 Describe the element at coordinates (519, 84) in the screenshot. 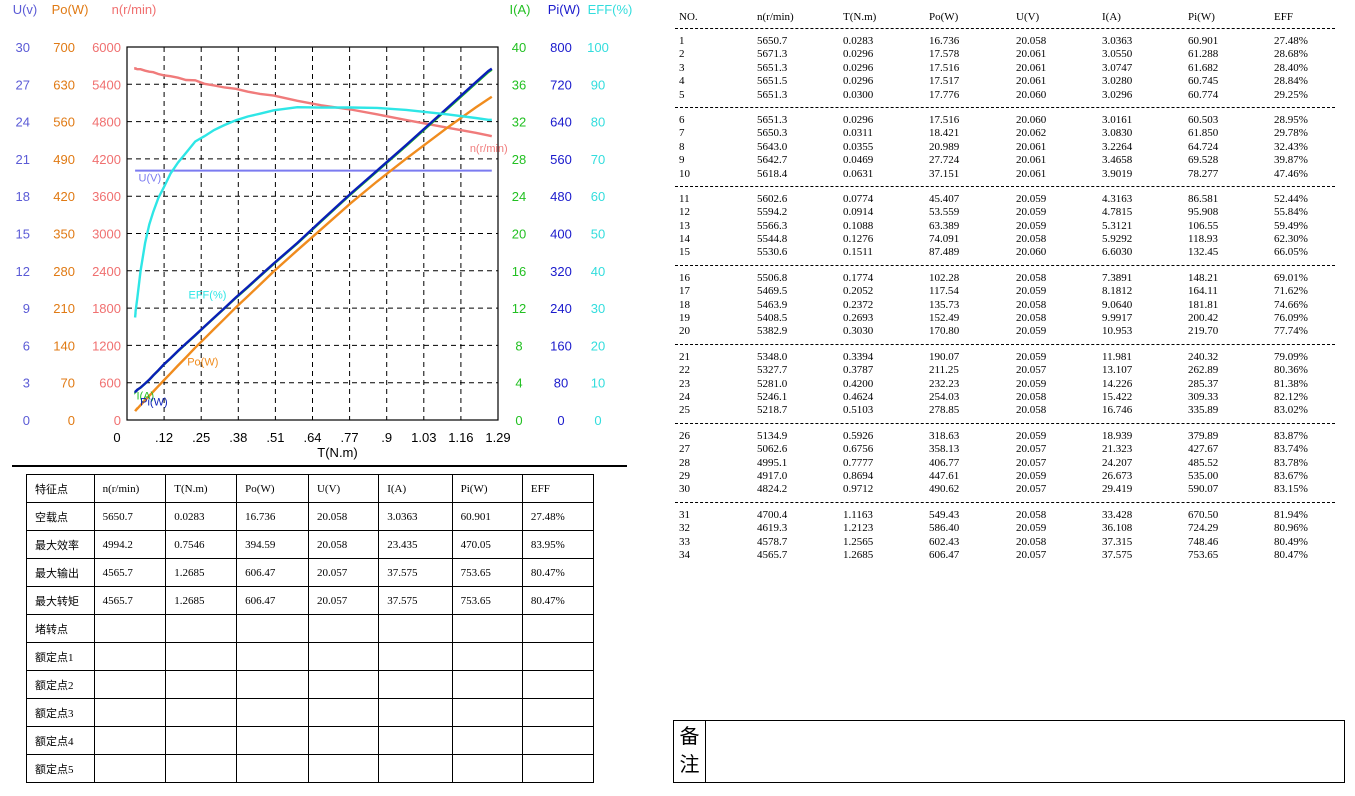

I see `axis-tick-label: 36` at that location.